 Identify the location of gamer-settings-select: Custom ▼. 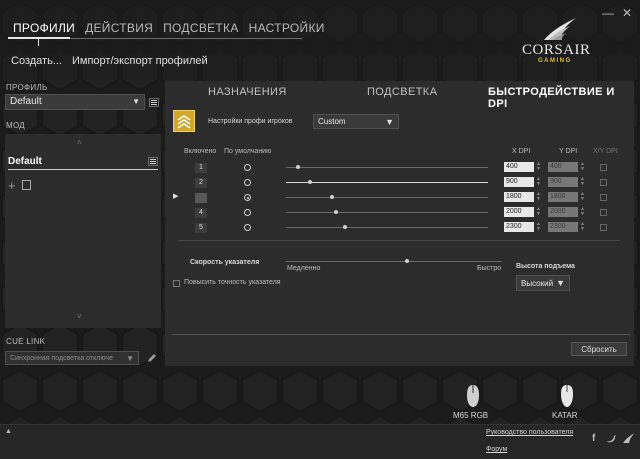
(356, 121).